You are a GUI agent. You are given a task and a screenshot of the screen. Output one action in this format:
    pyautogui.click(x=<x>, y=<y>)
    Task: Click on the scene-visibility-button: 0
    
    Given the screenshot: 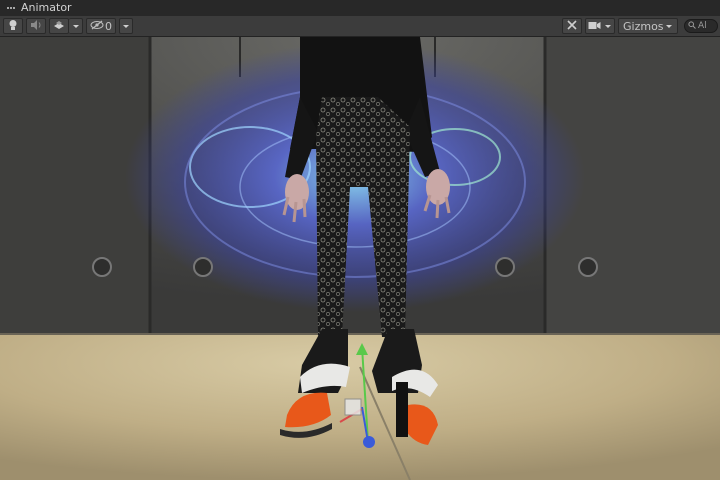 What is the action you would take?
    pyautogui.click(x=101, y=26)
    